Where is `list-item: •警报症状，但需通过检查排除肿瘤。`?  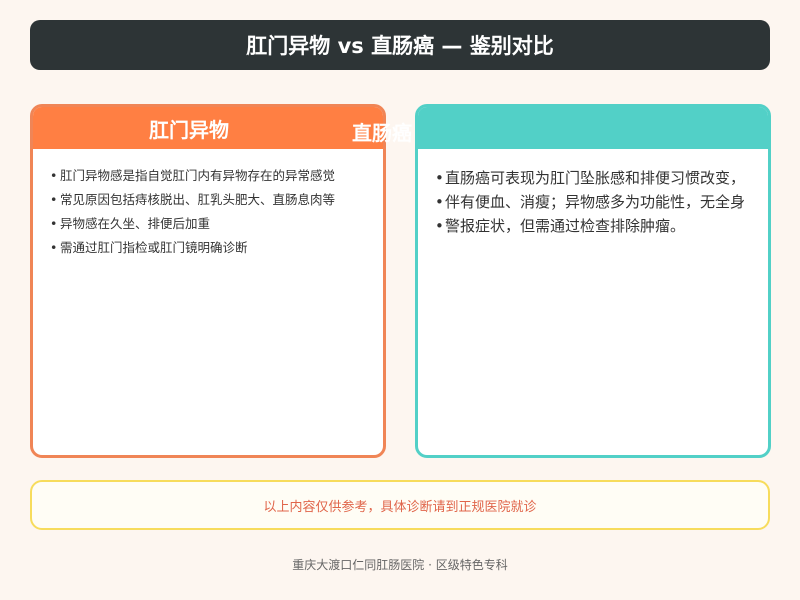
list-item: •警报症状，但需通过检查排除肿瘤。 is located at coordinates (601, 226).